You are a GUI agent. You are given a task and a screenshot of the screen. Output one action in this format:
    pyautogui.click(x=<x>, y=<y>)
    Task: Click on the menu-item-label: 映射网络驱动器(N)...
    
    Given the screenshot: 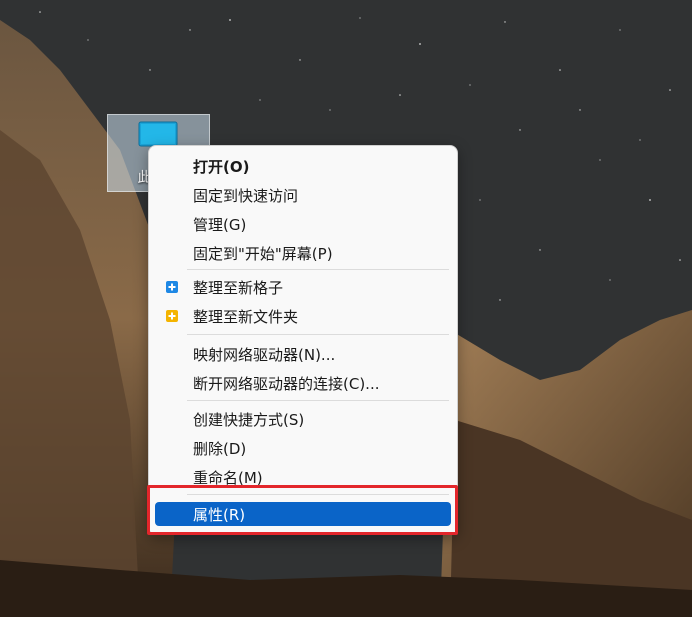 What is the action you would take?
    pyautogui.click(x=264, y=354)
    